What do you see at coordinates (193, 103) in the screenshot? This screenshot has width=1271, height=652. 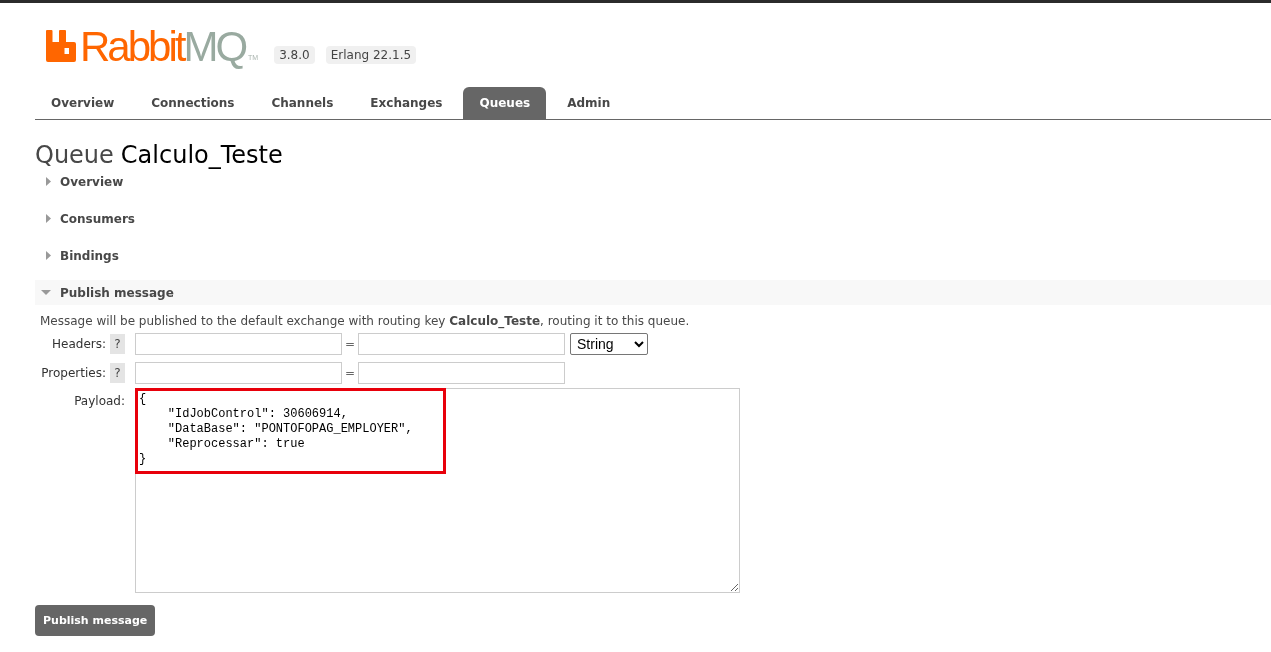 I see `nav-tab: Connections` at bounding box center [193, 103].